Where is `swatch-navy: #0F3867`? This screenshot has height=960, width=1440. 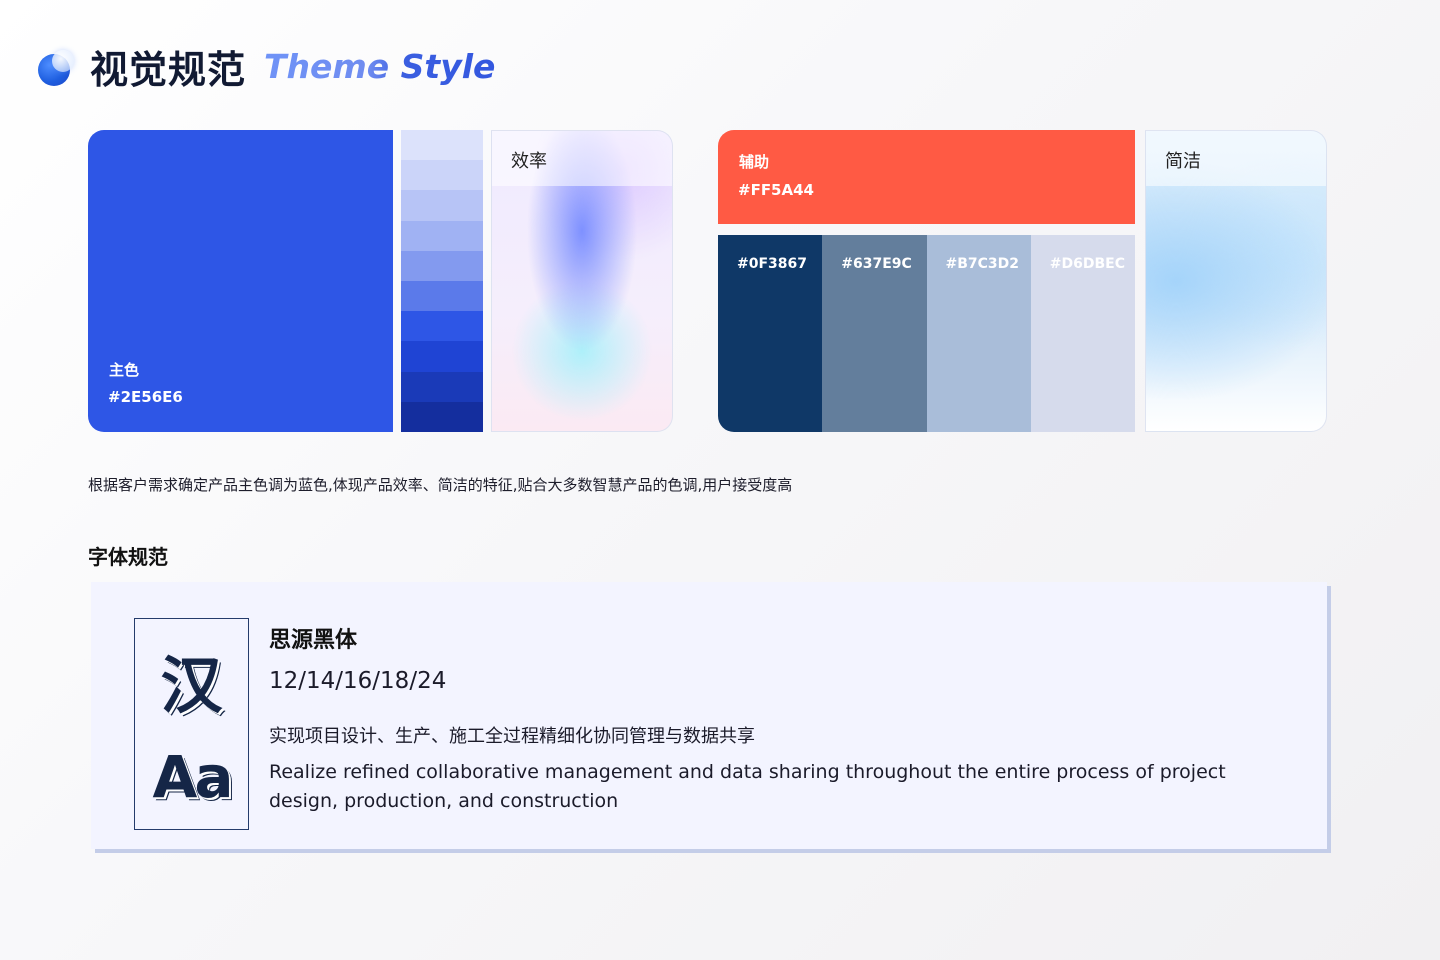
swatch-navy: #0F3867 is located at coordinates (770, 333).